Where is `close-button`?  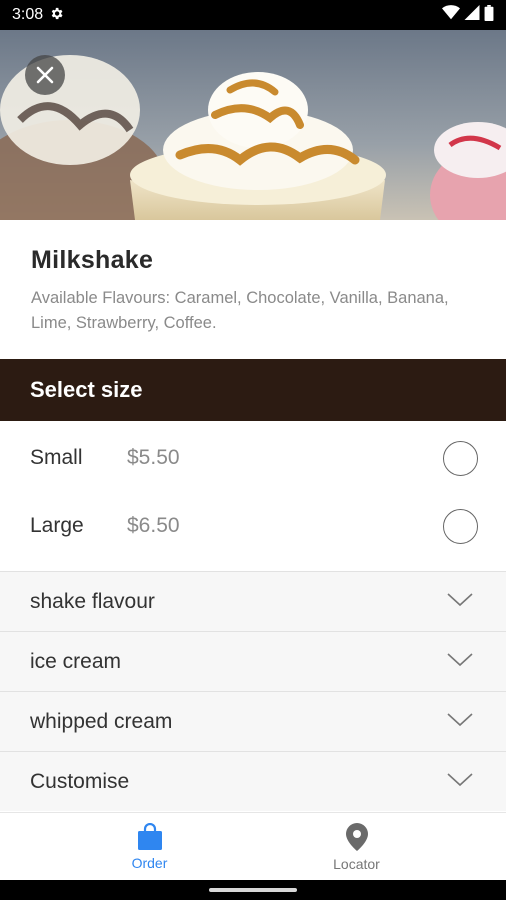 close-button is located at coordinates (45, 75).